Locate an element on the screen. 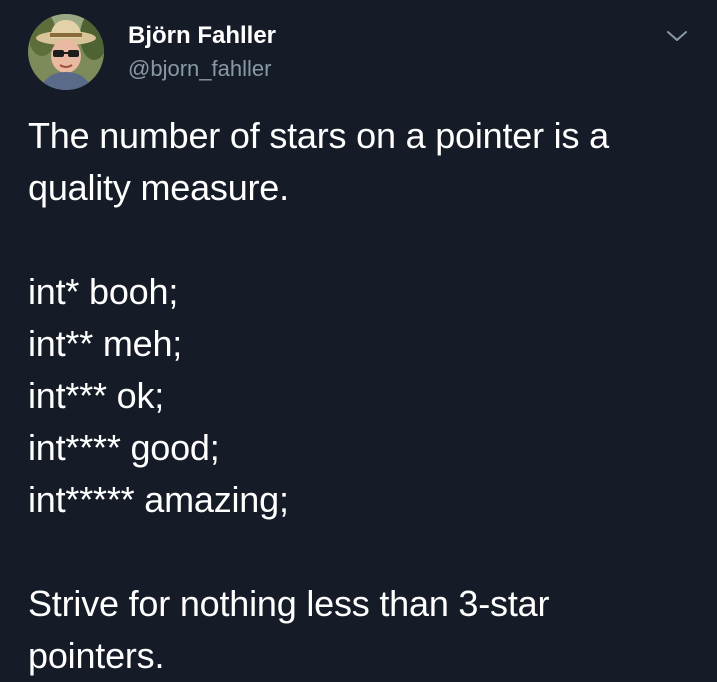 The width and height of the screenshot is (717, 682). profile-photo-icon is located at coordinates (66, 52).